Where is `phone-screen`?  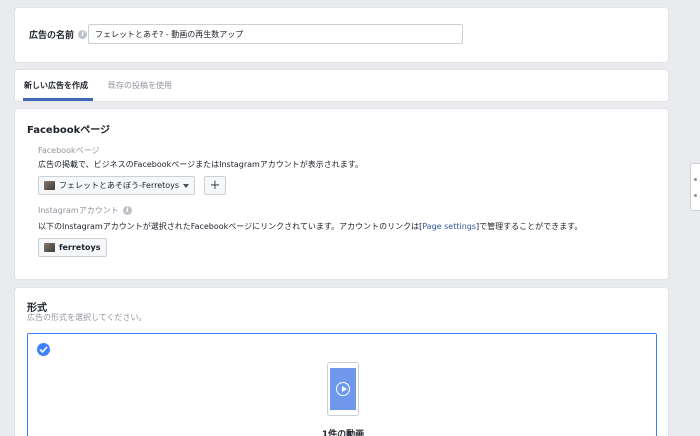 phone-screen is located at coordinates (343, 389).